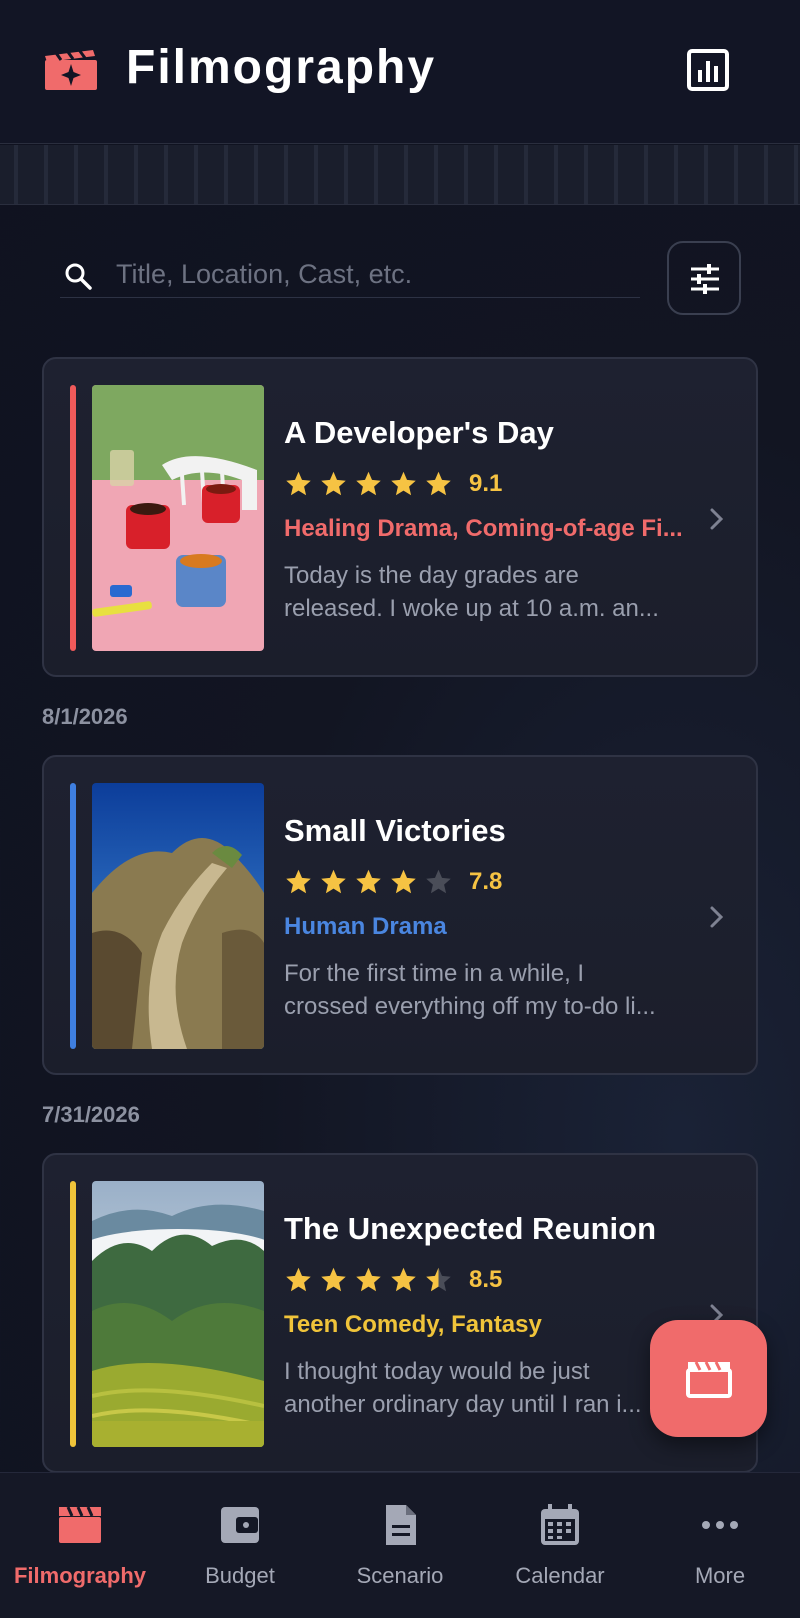 The image size is (800, 1618). I want to click on sliders-icon, so click(705, 279).